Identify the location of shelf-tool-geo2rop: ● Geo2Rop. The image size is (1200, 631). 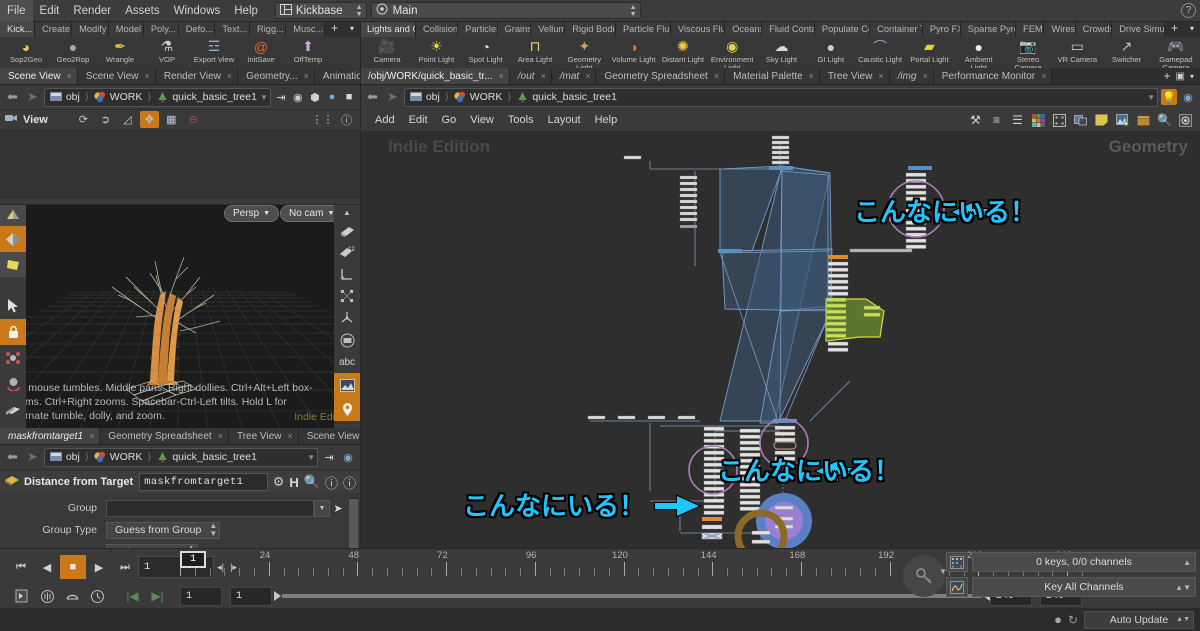
(73, 50).